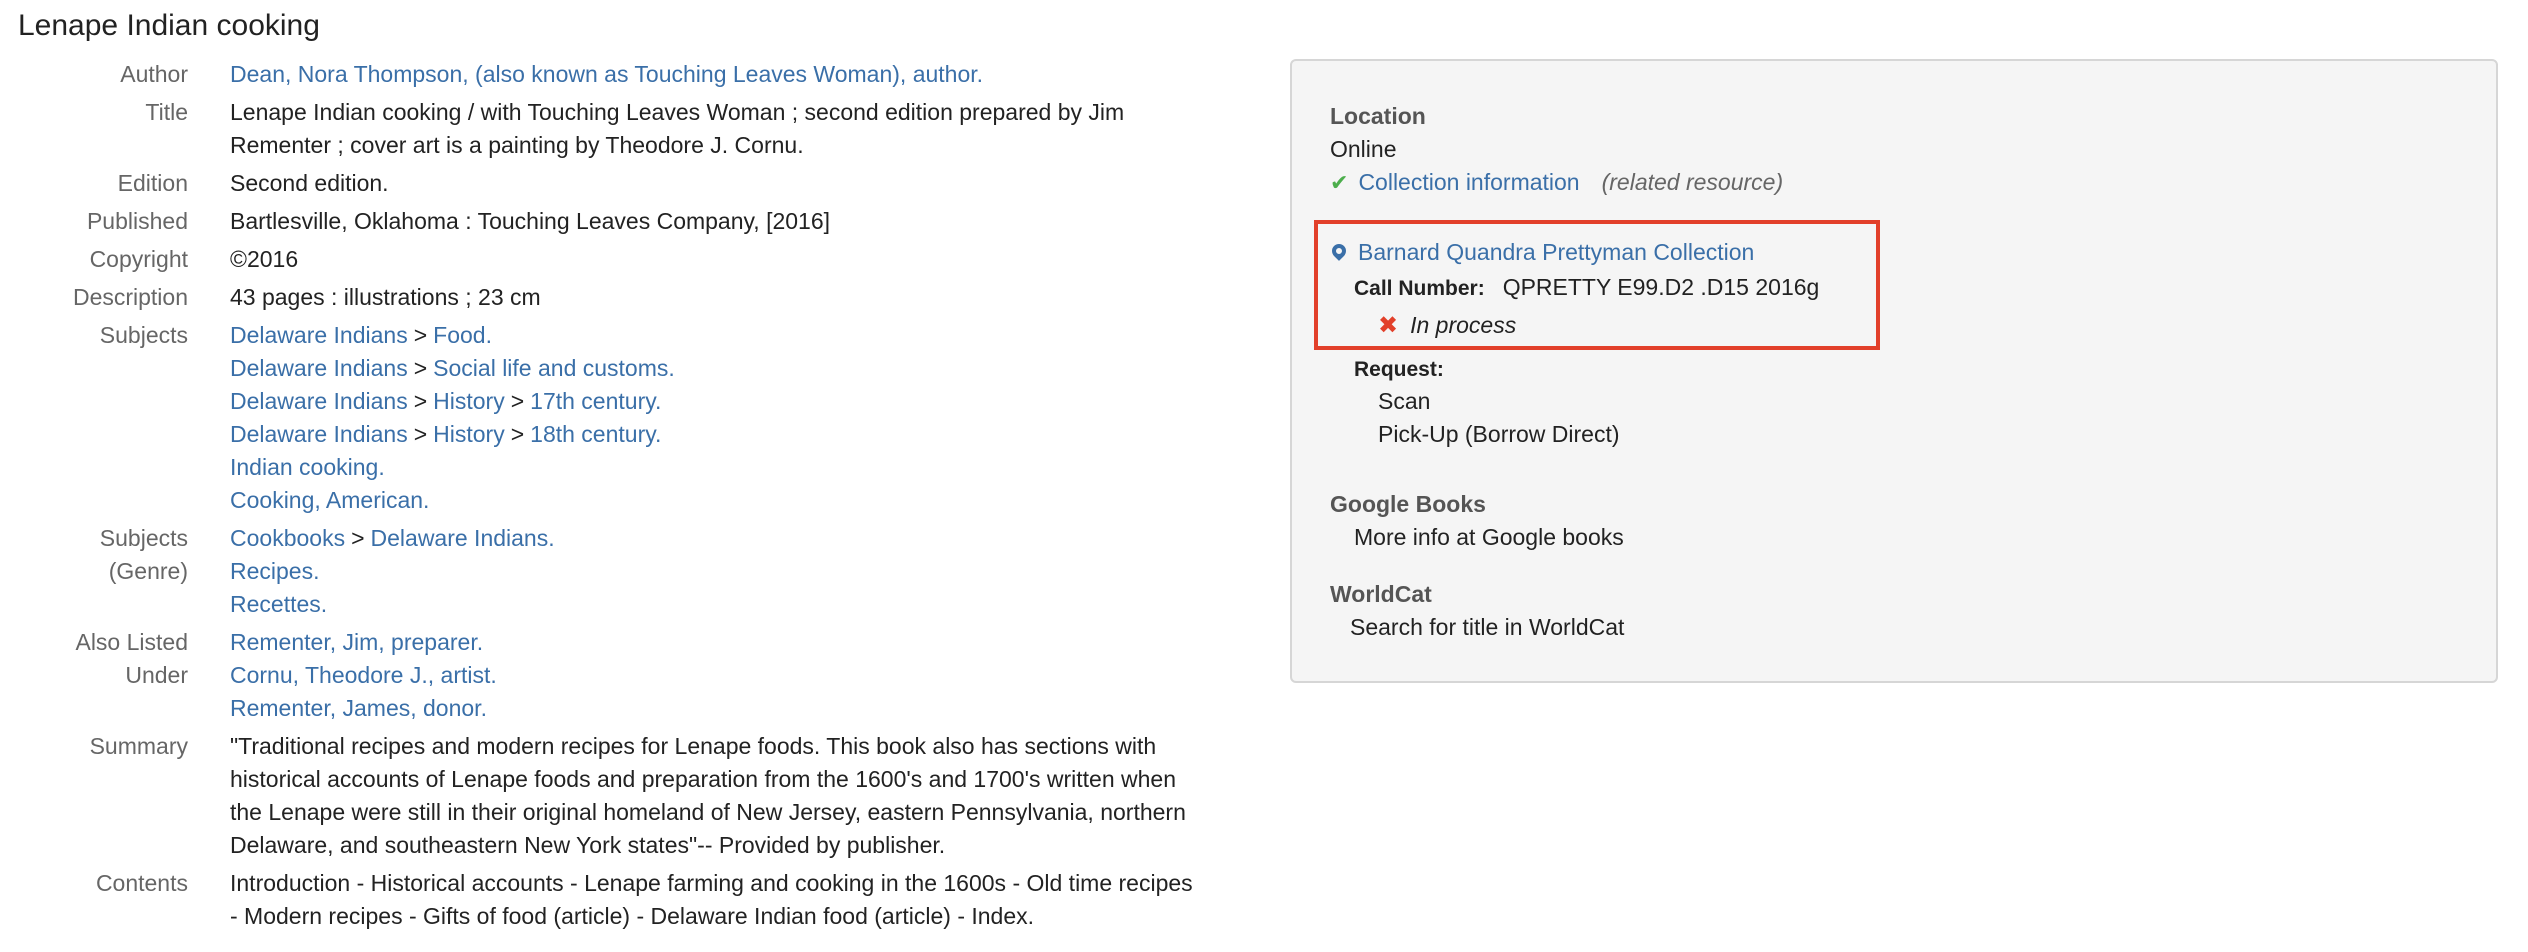 Image resolution: width=2528 pixels, height=952 pixels. I want to click on checkmark-icon: ✔, so click(1339, 182).